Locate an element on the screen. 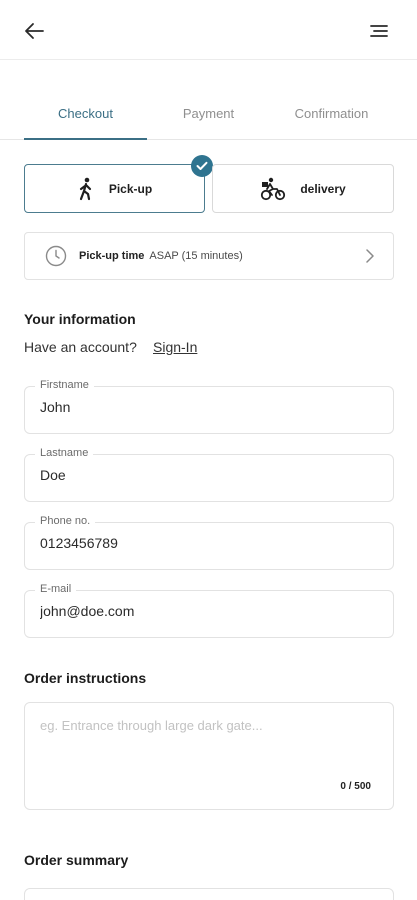 Image resolution: width=417 pixels, height=900 pixels. arrow-left-icon is located at coordinates (34, 31).